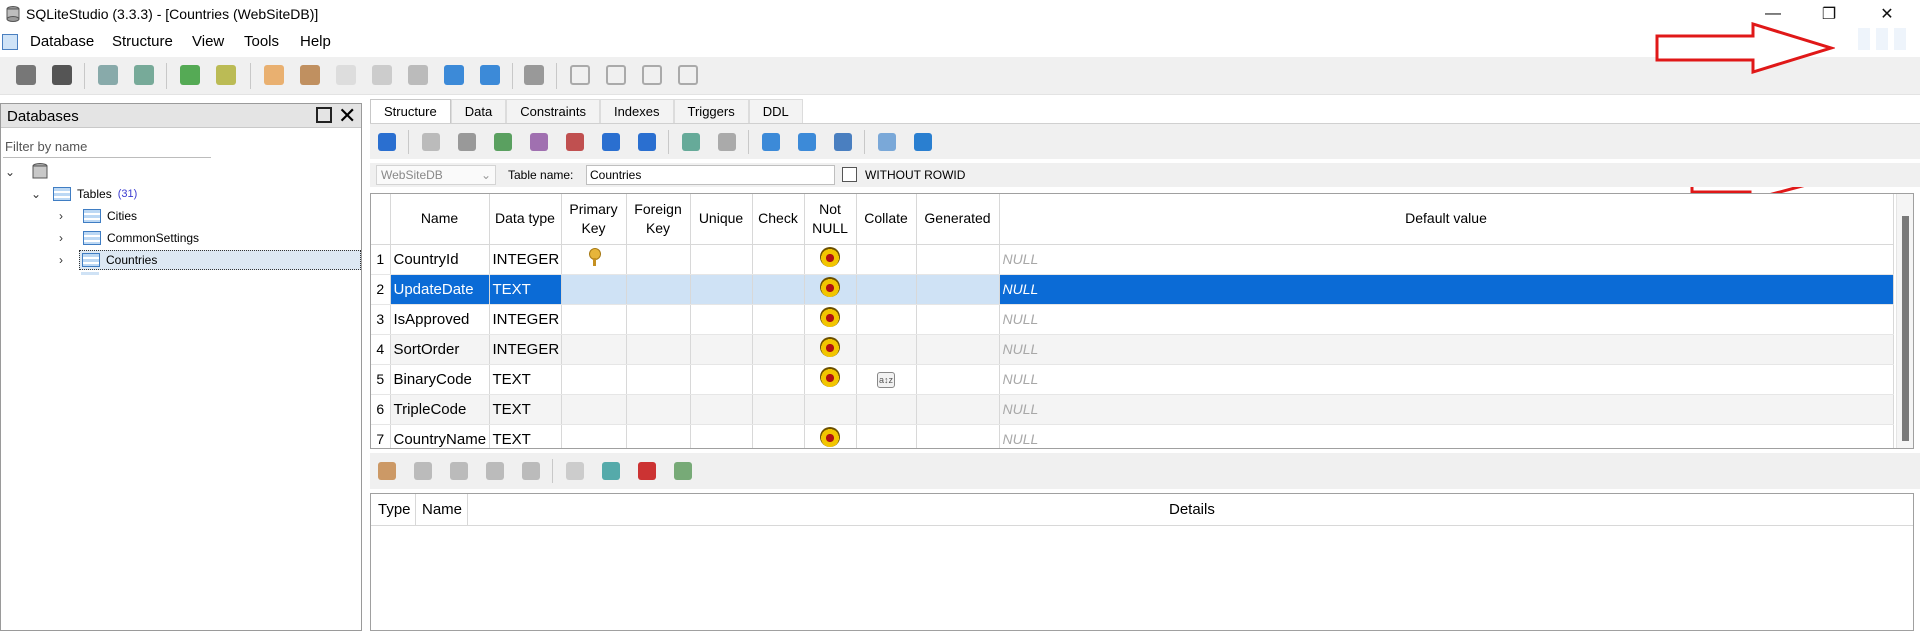 Image resolution: width=1920 pixels, height=631 pixels. Describe the element at coordinates (553, 111) in the screenshot. I see `tab-constraints: Constraints` at that location.